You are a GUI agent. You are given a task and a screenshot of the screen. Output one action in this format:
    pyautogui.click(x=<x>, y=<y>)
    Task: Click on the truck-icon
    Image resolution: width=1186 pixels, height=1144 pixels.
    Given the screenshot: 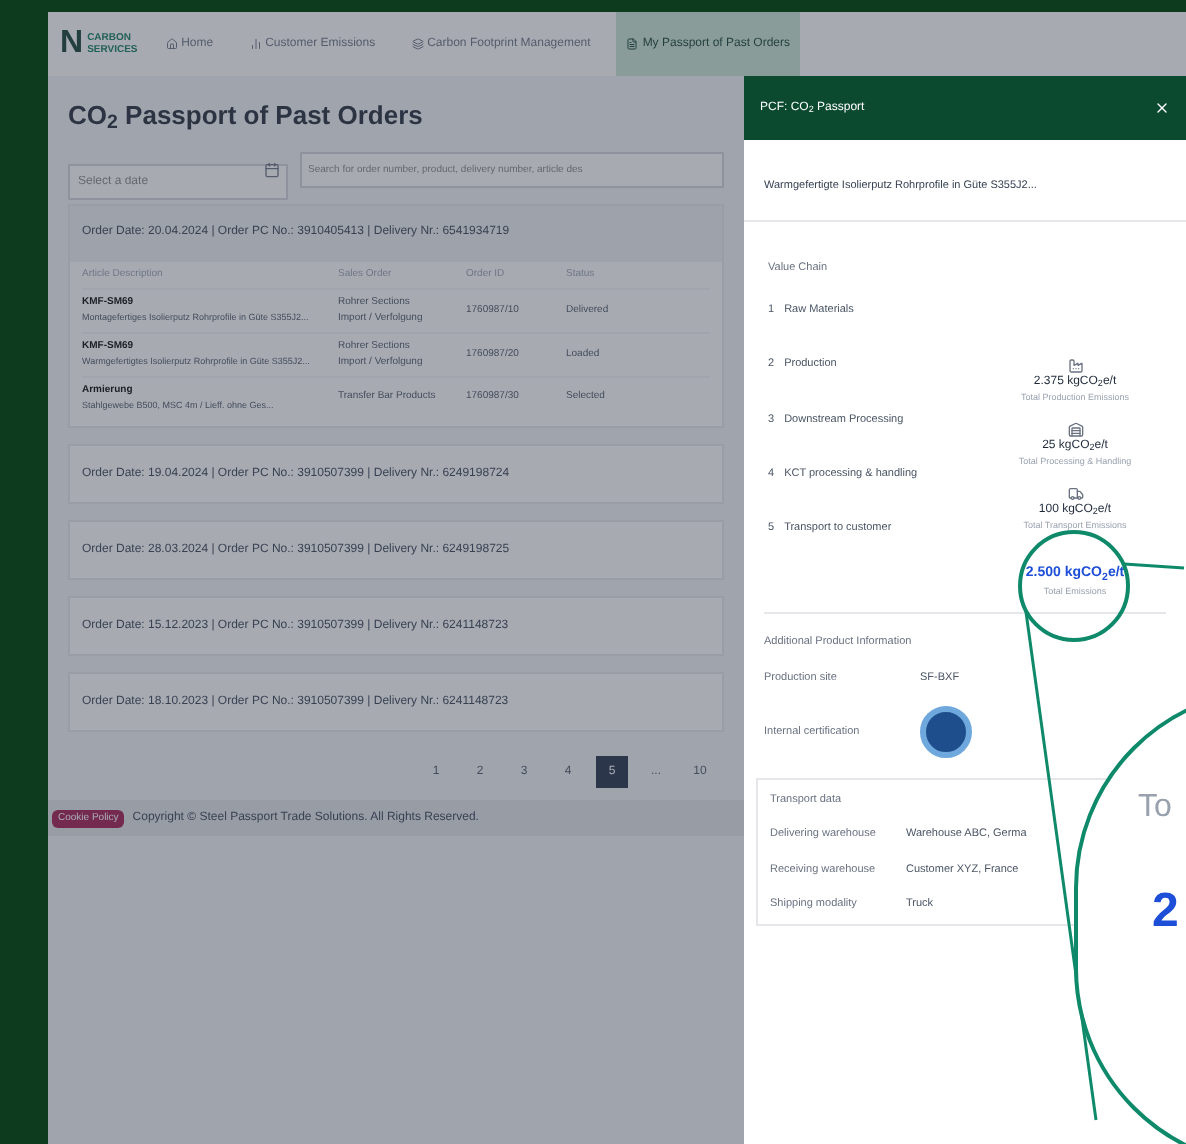 What is the action you would take?
    pyautogui.click(x=1075, y=493)
    